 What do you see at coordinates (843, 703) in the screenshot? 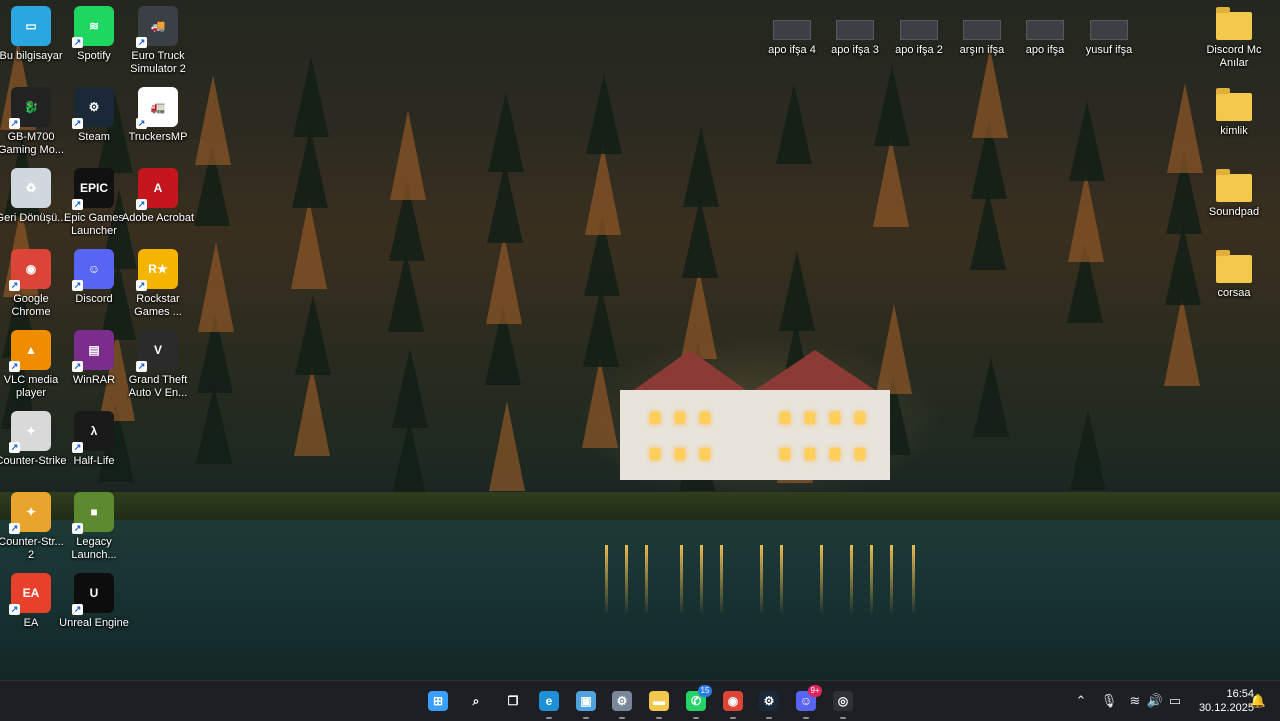
I see `obs-button: ◎` at bounding box center [843, 703].